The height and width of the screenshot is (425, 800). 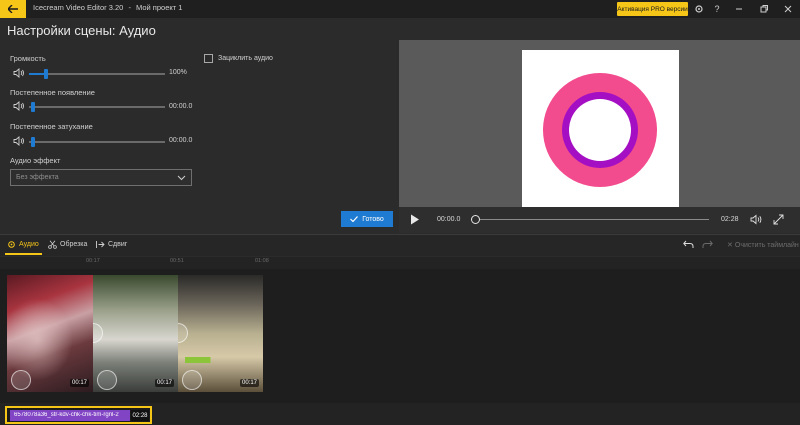 What do you see at coordinates (140, 415) in the screenshot?
I see `audio-clip-duration: 02:28` at bounding box center [140, 415].